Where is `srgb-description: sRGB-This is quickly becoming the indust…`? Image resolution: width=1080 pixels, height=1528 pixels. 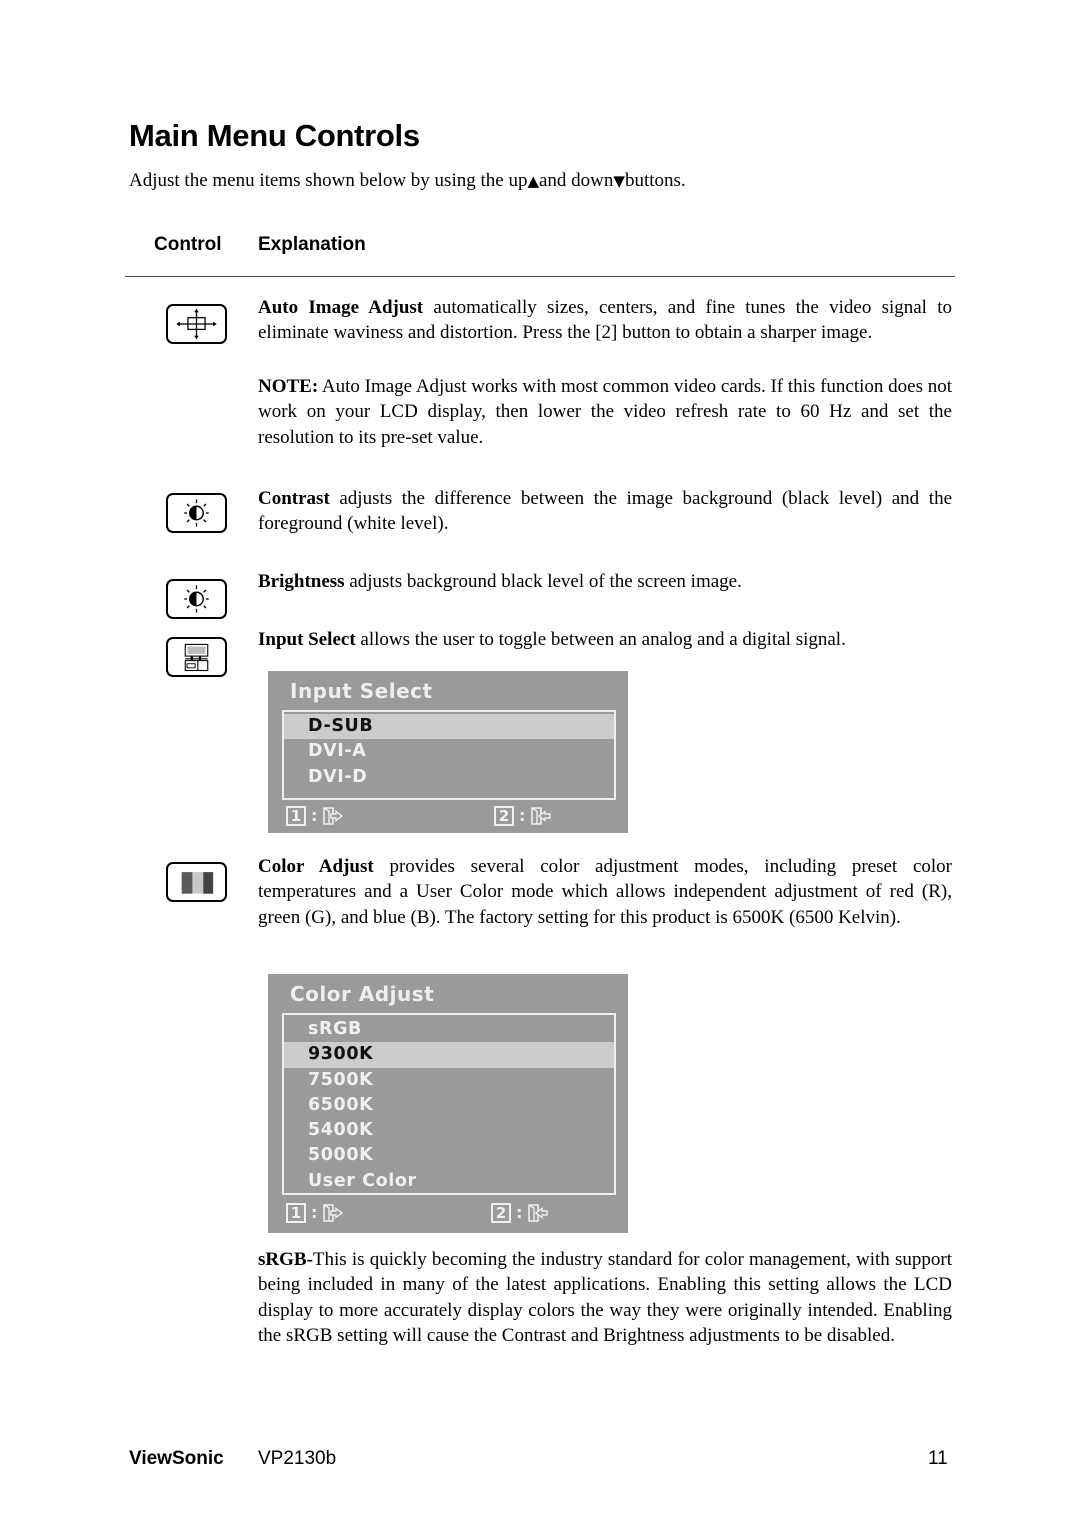 srgb-description: sRGB-This is quickly becoming the indust… is located at coordinates (605, 1297).